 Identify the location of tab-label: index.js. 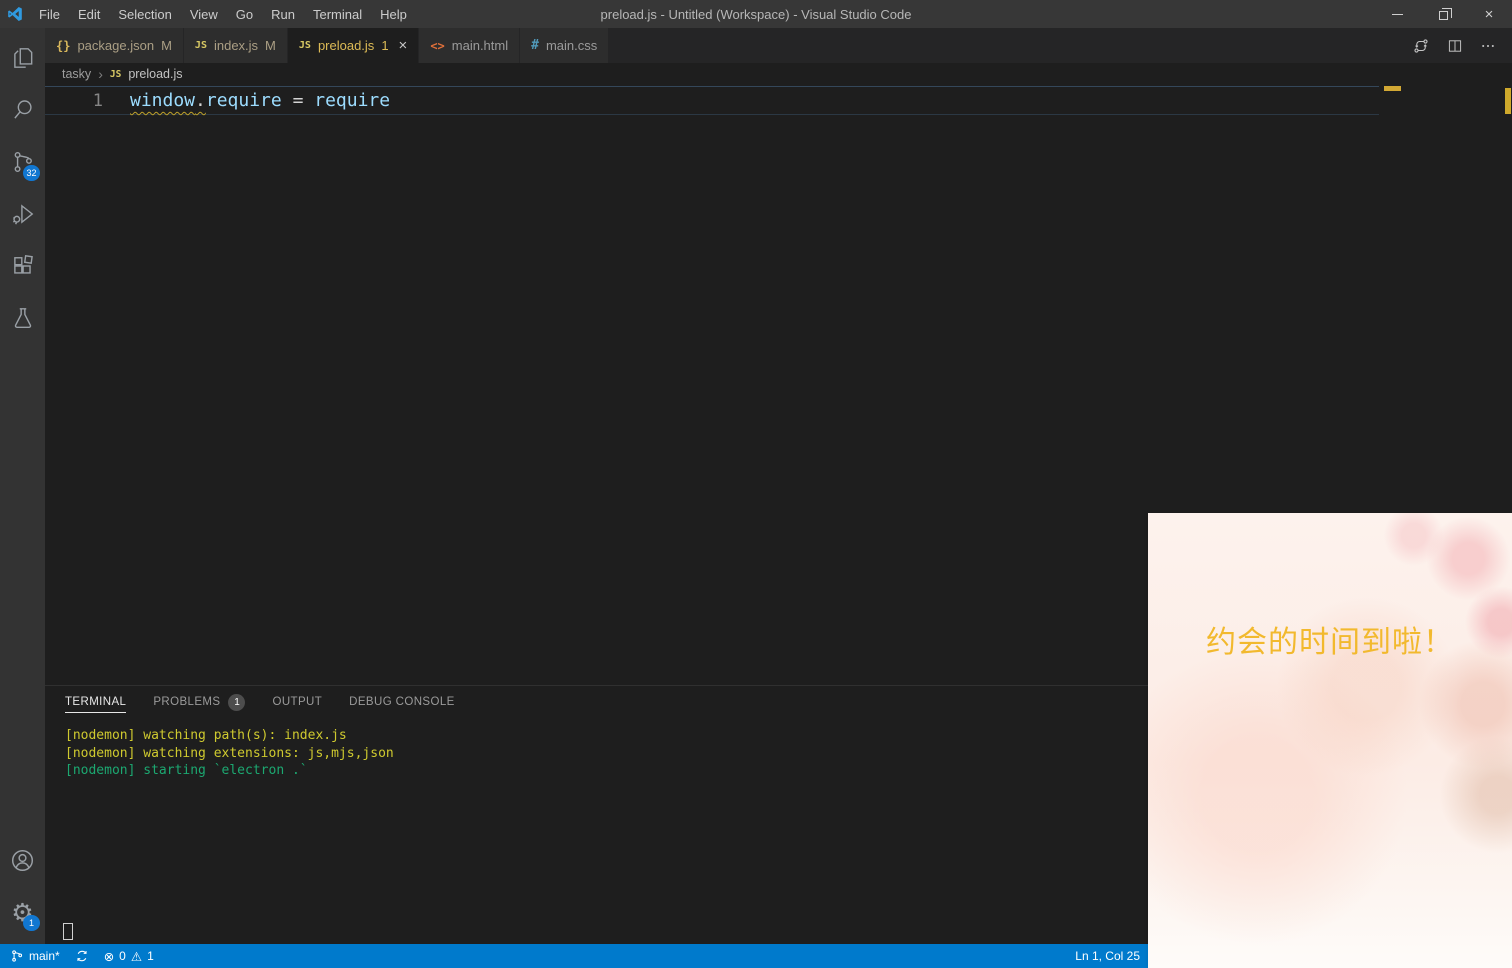
(236, 45).